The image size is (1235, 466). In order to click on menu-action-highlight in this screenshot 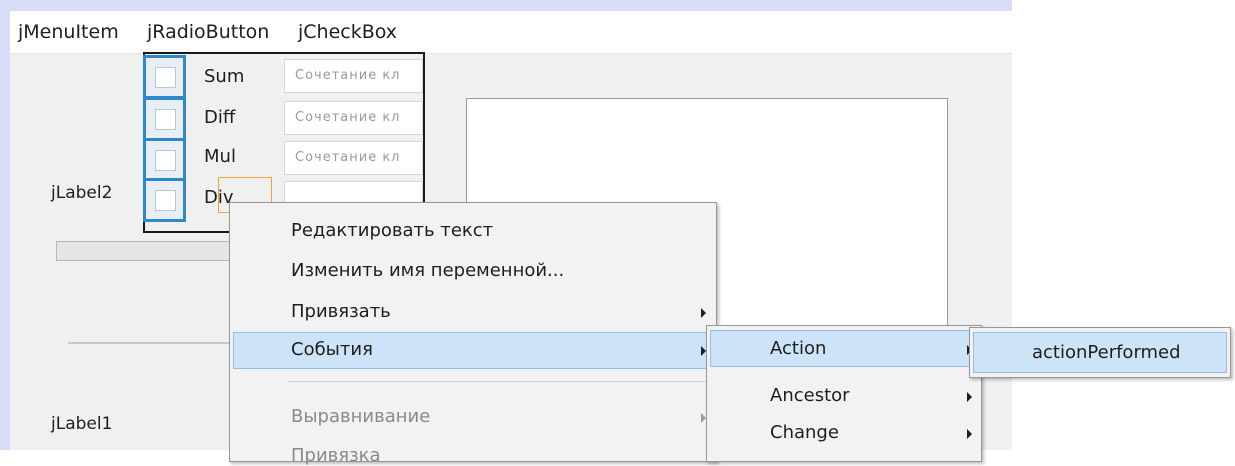, I will do `click(844, 348)`.